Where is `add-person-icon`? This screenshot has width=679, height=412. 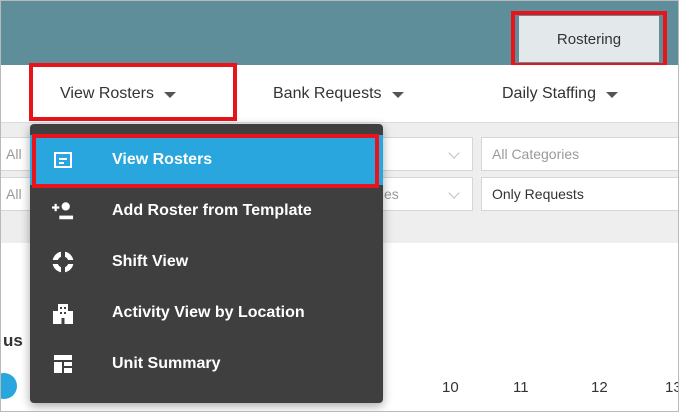 add-person-icon is located at coordinates (63, 211).